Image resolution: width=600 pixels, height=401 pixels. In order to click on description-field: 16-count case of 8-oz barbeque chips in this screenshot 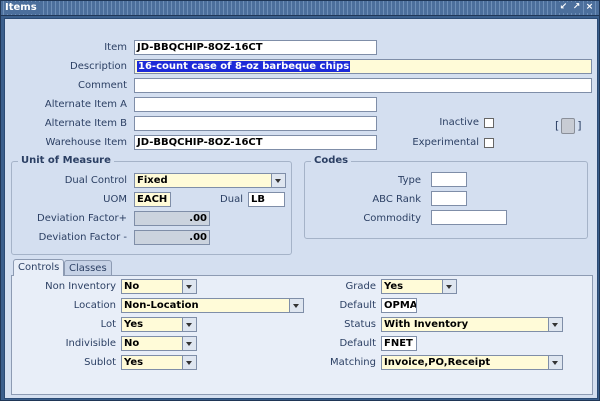, I will do `click(363, 66)`.